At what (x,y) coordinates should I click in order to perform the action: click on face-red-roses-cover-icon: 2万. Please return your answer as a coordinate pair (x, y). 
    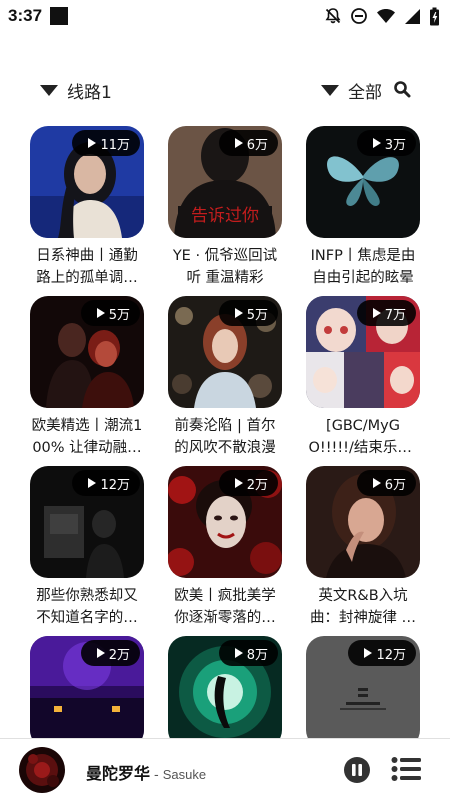
    Looking at the image, I should click on (225, 522).